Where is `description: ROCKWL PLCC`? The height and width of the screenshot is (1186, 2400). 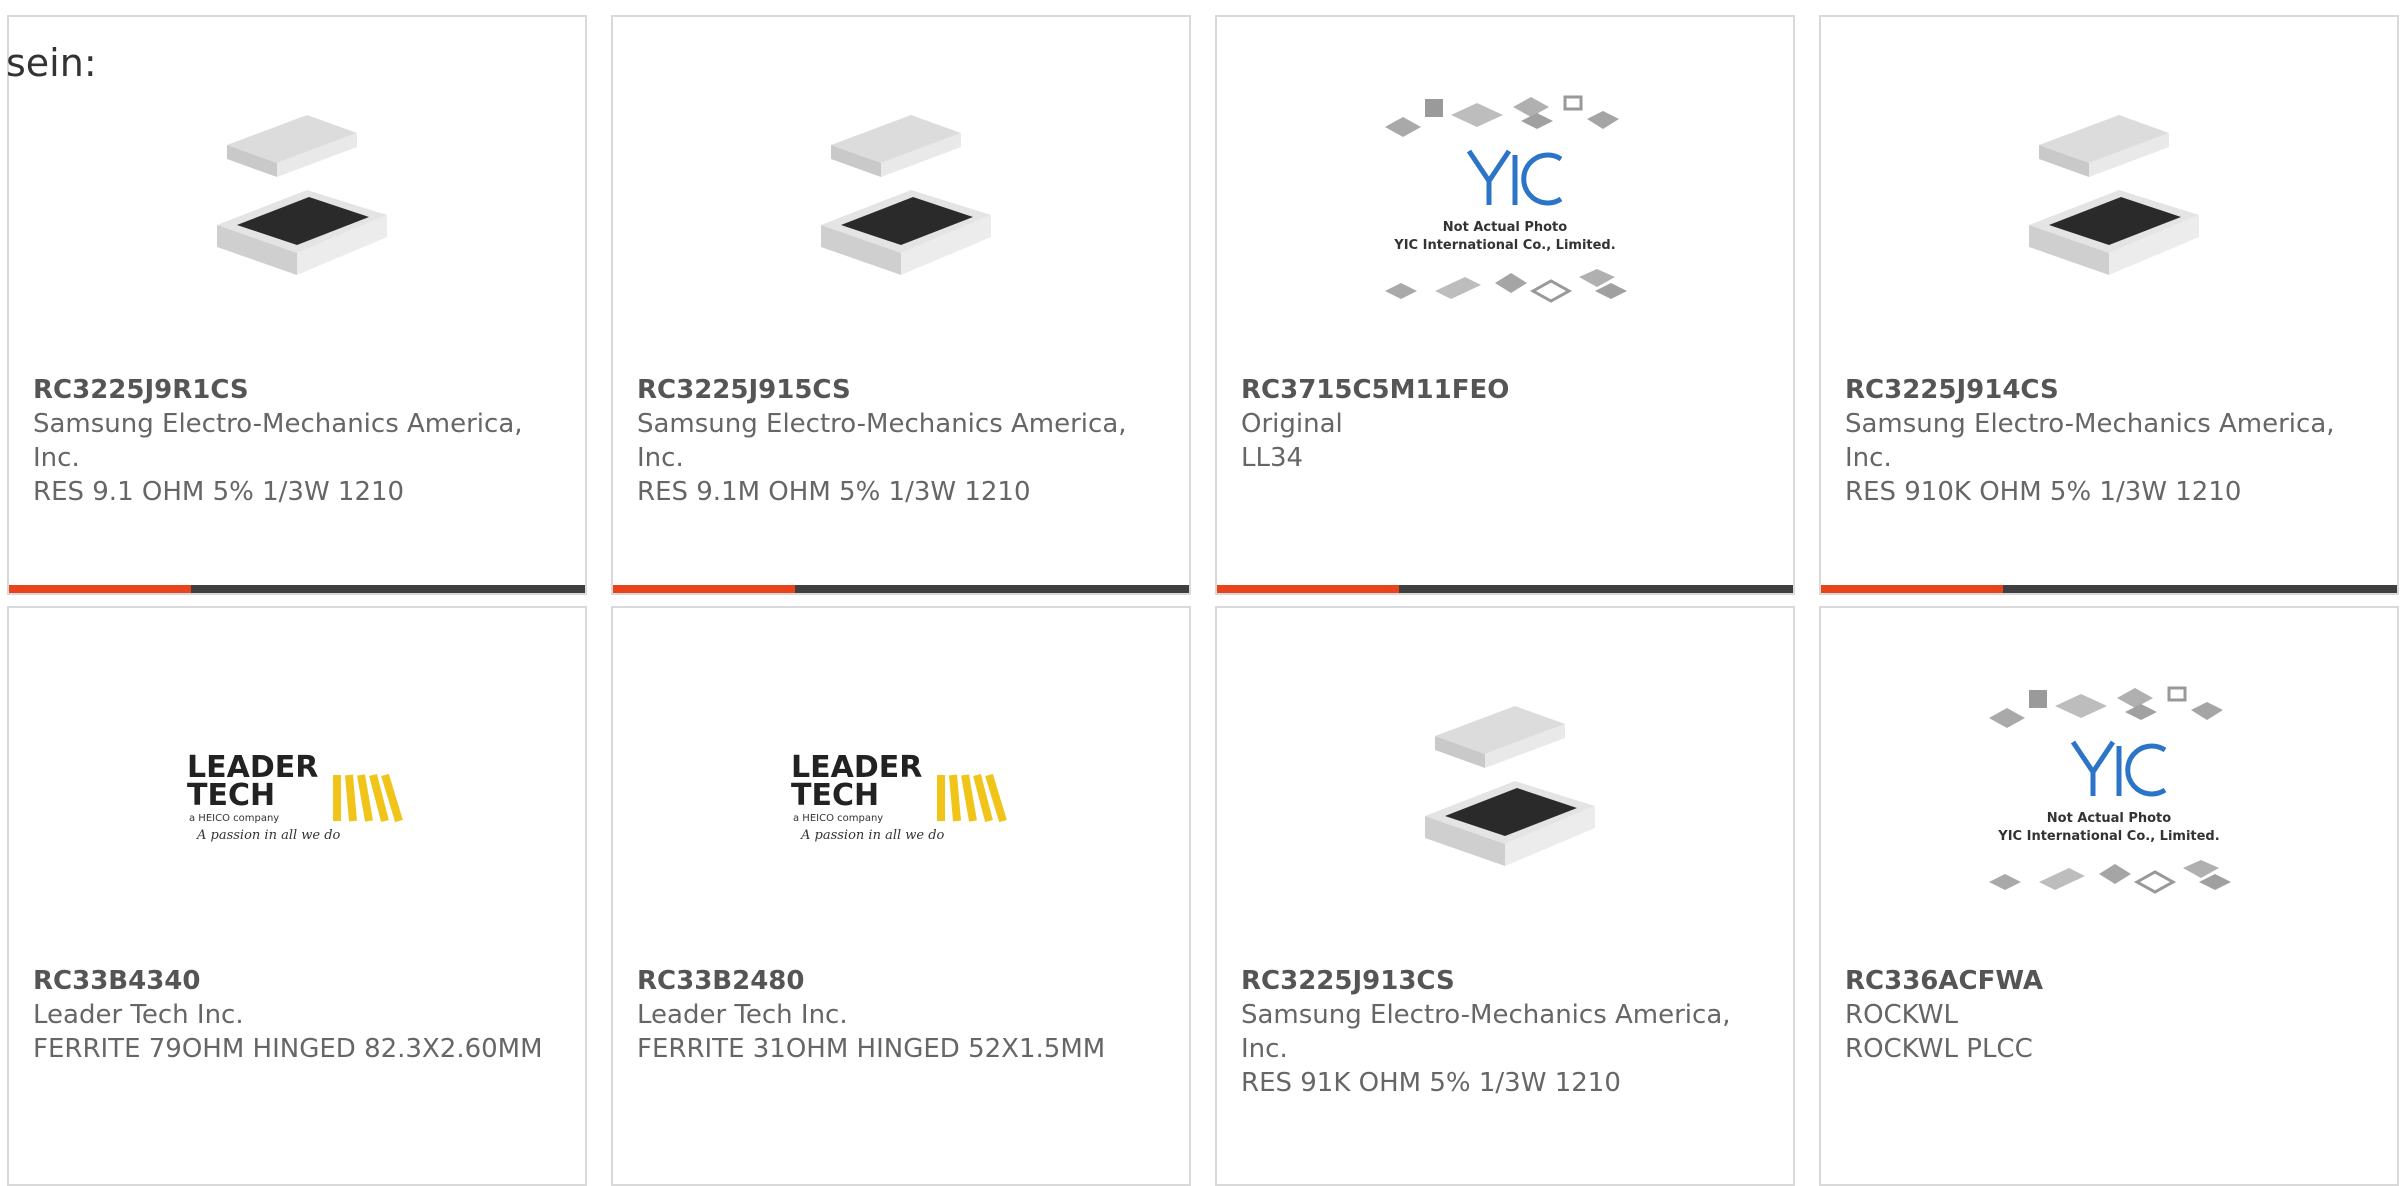 description: ROCKWL PLCC is located at coordinates (1939, 1049).